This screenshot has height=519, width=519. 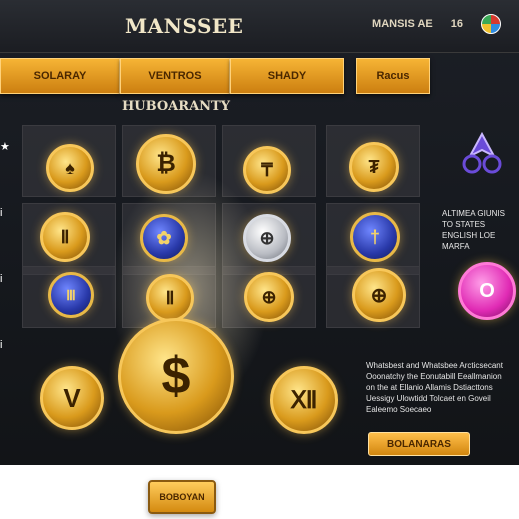 What do you see at coordinates (182, 497) in the screenshot?
I see `bottom-button: BOBOYAN` at bounding box center [182, 497].